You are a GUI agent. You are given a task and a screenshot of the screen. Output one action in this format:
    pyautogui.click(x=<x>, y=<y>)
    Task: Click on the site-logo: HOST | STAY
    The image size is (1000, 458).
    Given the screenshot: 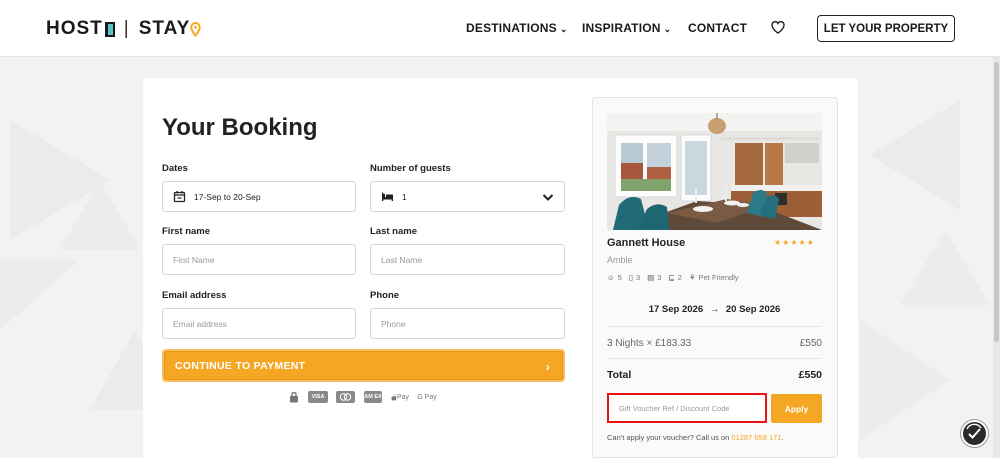 What is the action you would take?
    pyautogui.click(x=123, y=29)
    